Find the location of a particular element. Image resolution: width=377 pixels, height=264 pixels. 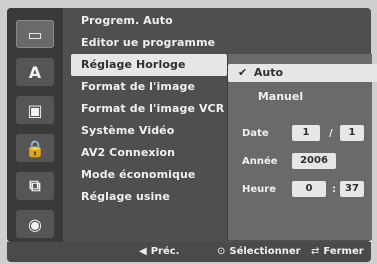

menu-item-reglage-usine: Réglage usine is located at coordinates (149, 197).